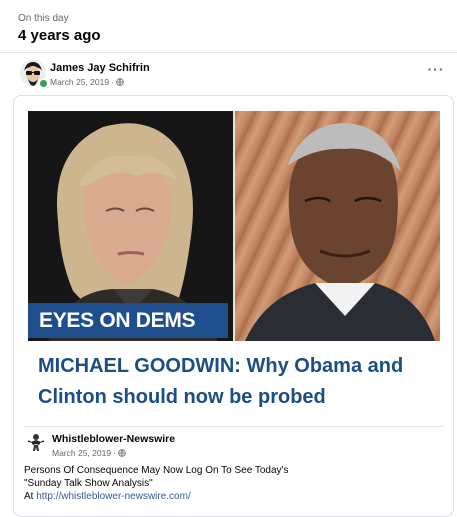  Describe the element at coordinates (224, 496) in the screenshot. I see `post-link-line: At http://whistleblower-newswire.com/` at that location.